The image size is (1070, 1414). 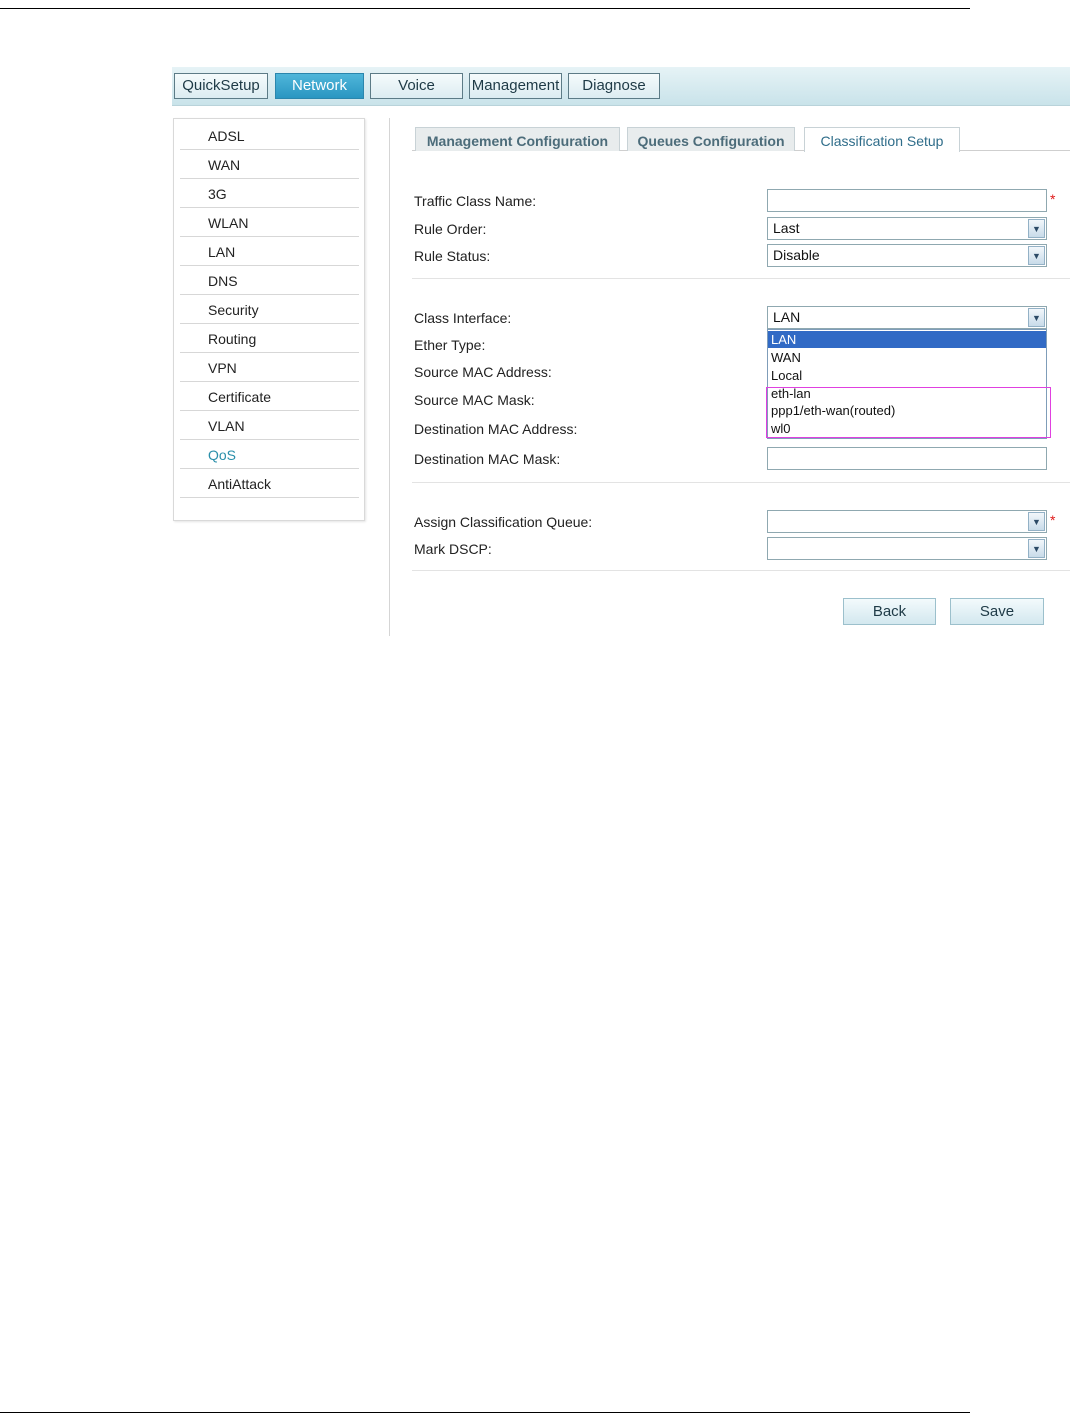 I want to click on assign-classification-queue-select: ▼, so click(x=907, y=521).